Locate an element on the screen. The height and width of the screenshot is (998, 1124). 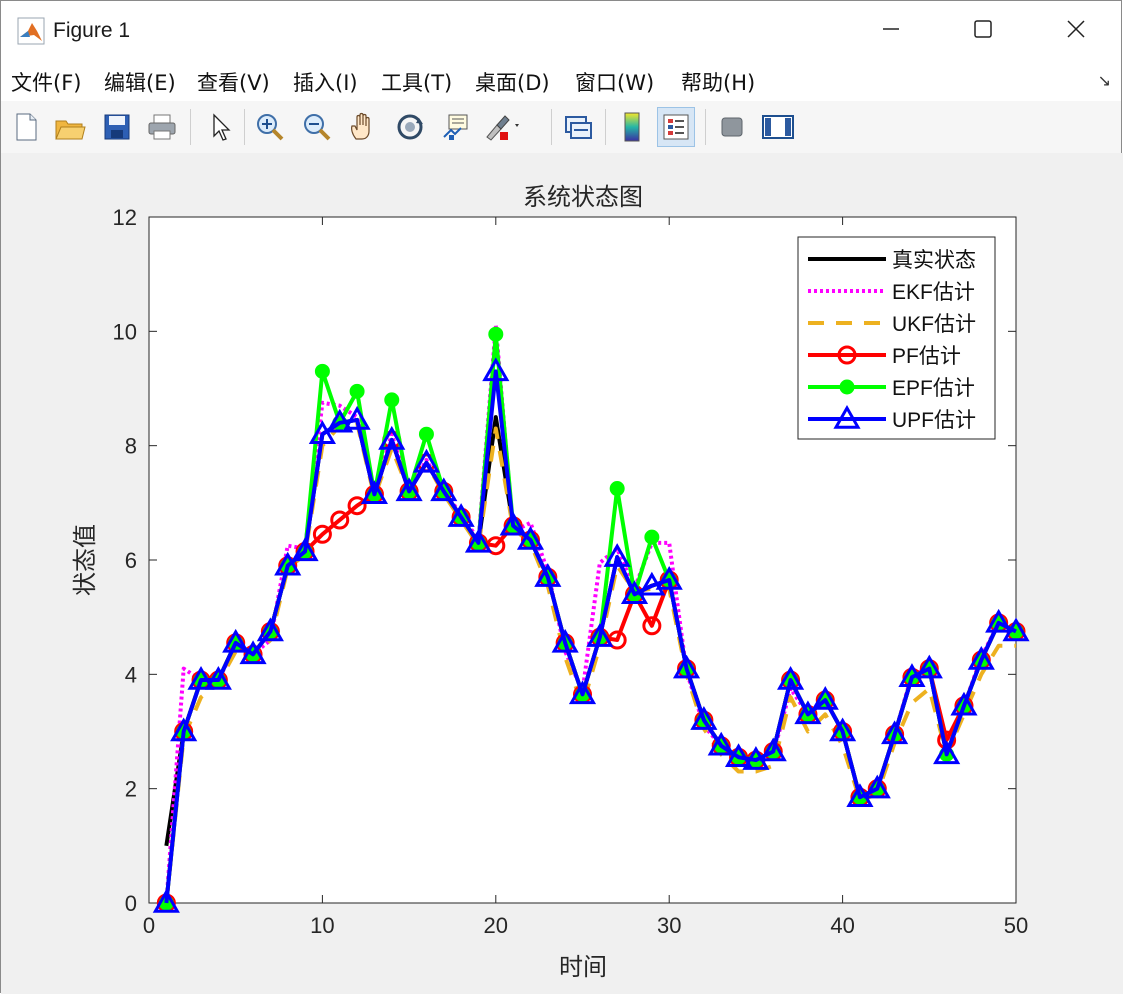
x-tick-label: 50 is located at coordinates (1016, 925).